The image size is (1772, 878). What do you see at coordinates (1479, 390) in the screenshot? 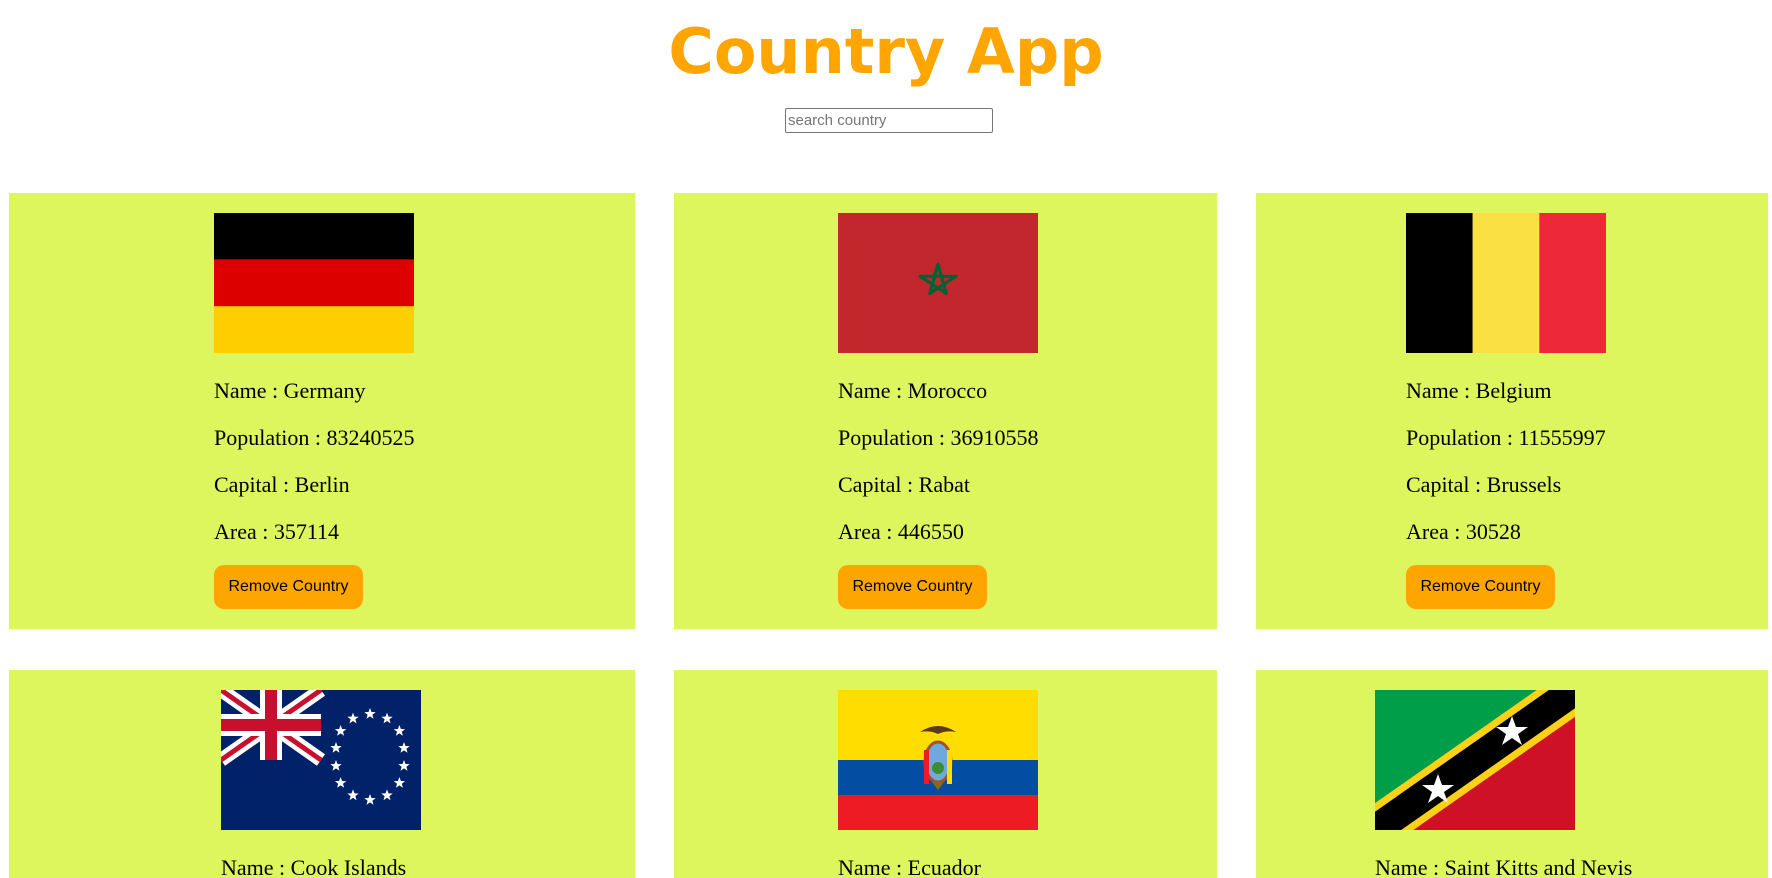
I see `country-name: Name : Belgium` at bounding box center [1479, 390].